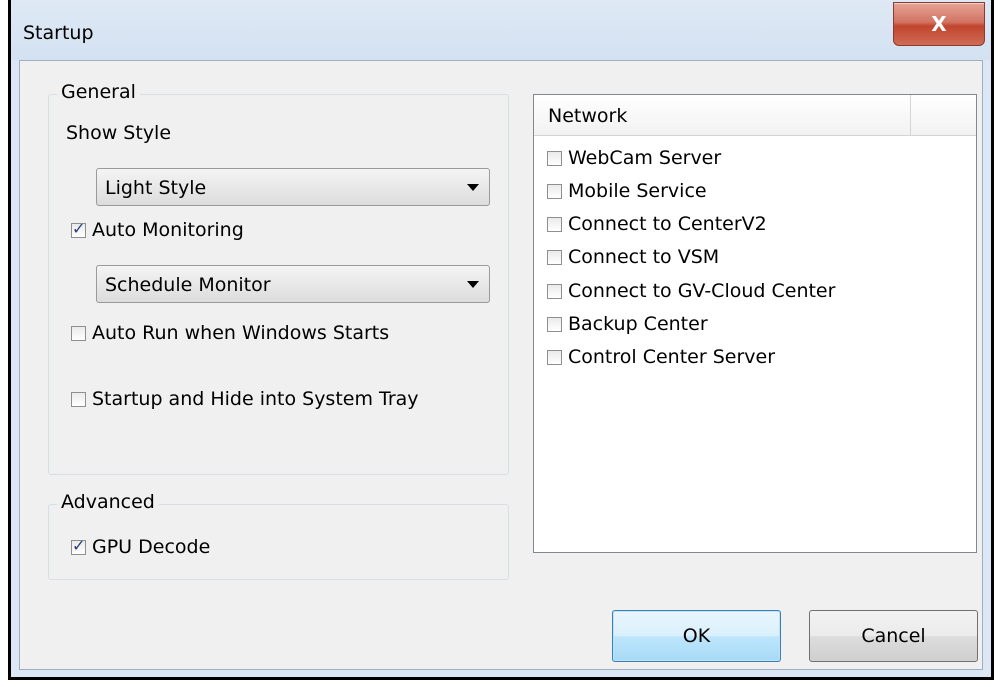 The height and width of the screenshot is (687, 1007). I want to click on network-item-label: Connect to VSM, so click(644, 257).